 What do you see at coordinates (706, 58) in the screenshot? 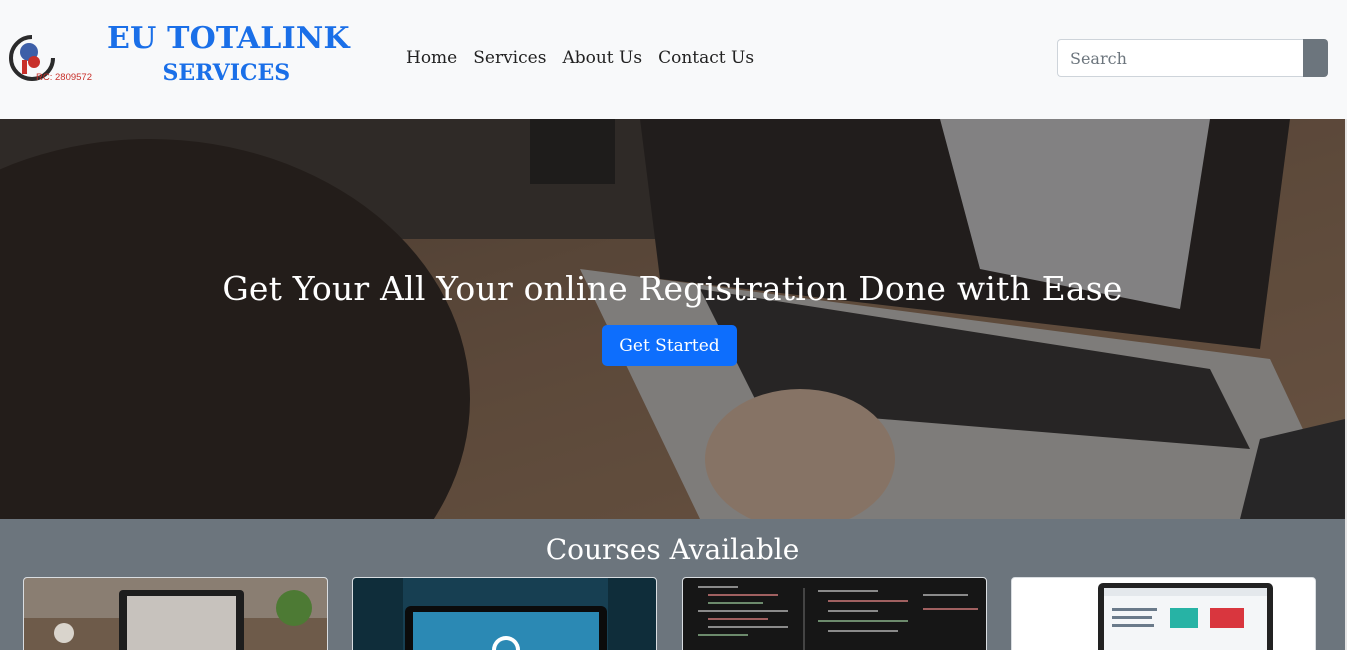
I see `nav-contact-us: Contact Us` at bounding box center [706, 58].